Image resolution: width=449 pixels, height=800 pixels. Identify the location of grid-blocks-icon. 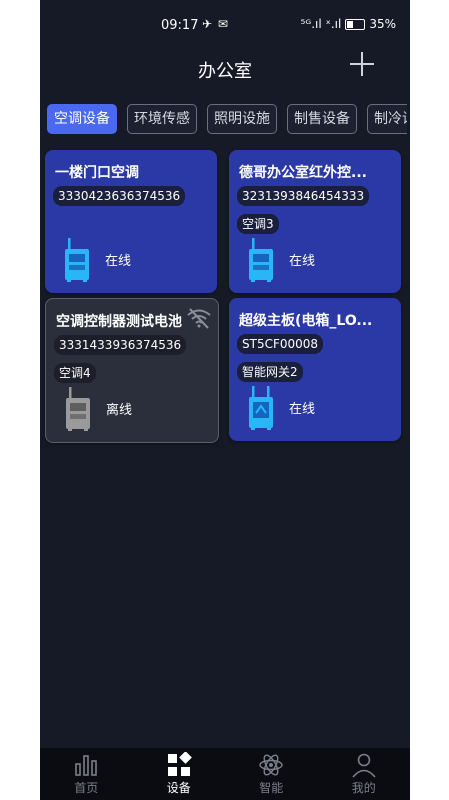
(179, 764).